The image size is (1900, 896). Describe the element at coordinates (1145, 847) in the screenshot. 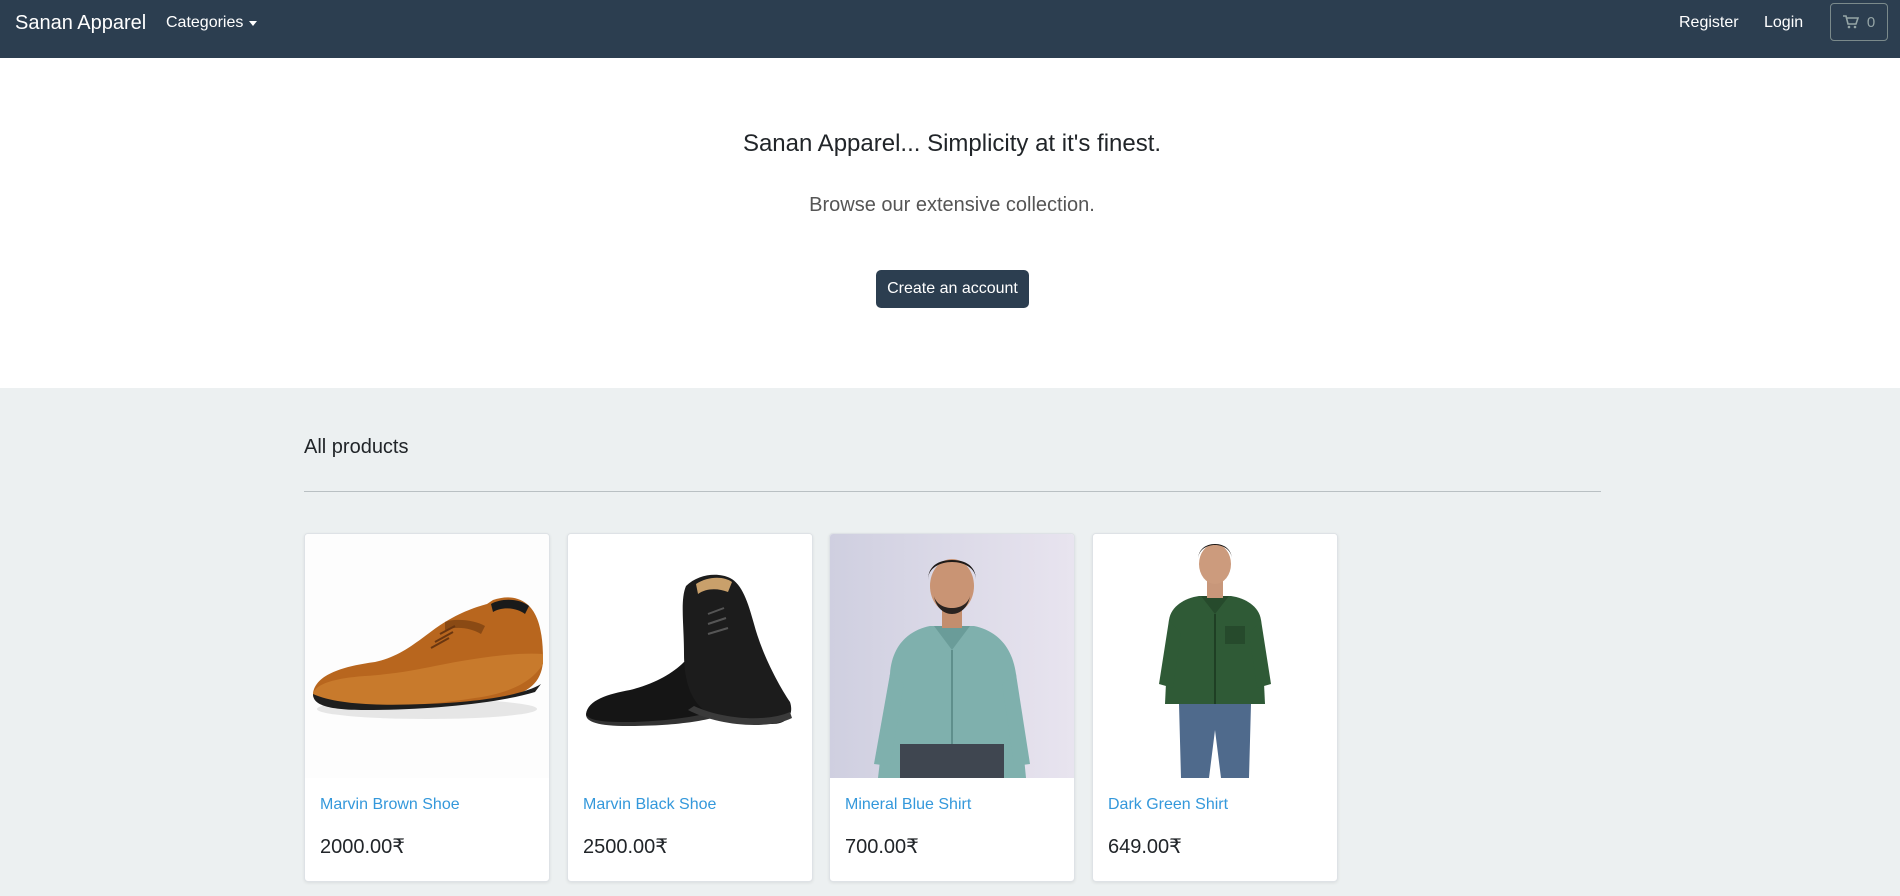

I see `product-price: 649.00₹` at that location.